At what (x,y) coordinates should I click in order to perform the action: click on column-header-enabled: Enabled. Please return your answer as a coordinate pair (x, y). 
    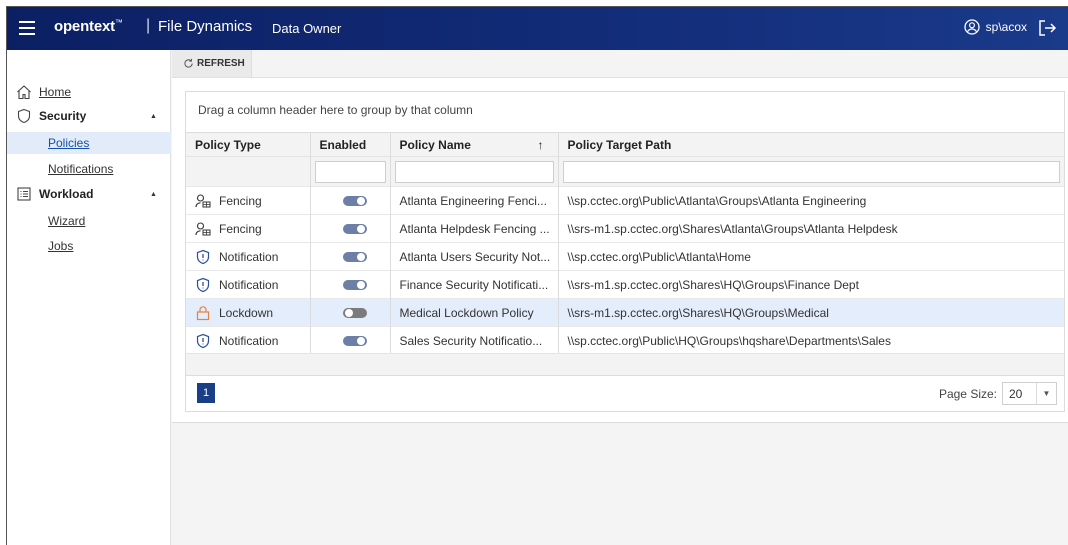
    Looking at the image, I should click on (350, 144).